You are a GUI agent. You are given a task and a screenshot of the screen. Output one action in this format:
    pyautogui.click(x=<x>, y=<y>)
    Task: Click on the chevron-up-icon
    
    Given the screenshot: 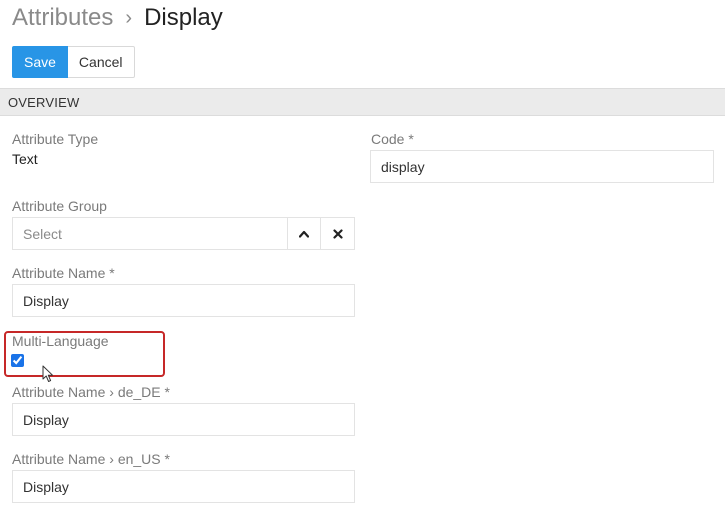 What is the action you would take?
    pyautogui.click(x=304, y=234)
    